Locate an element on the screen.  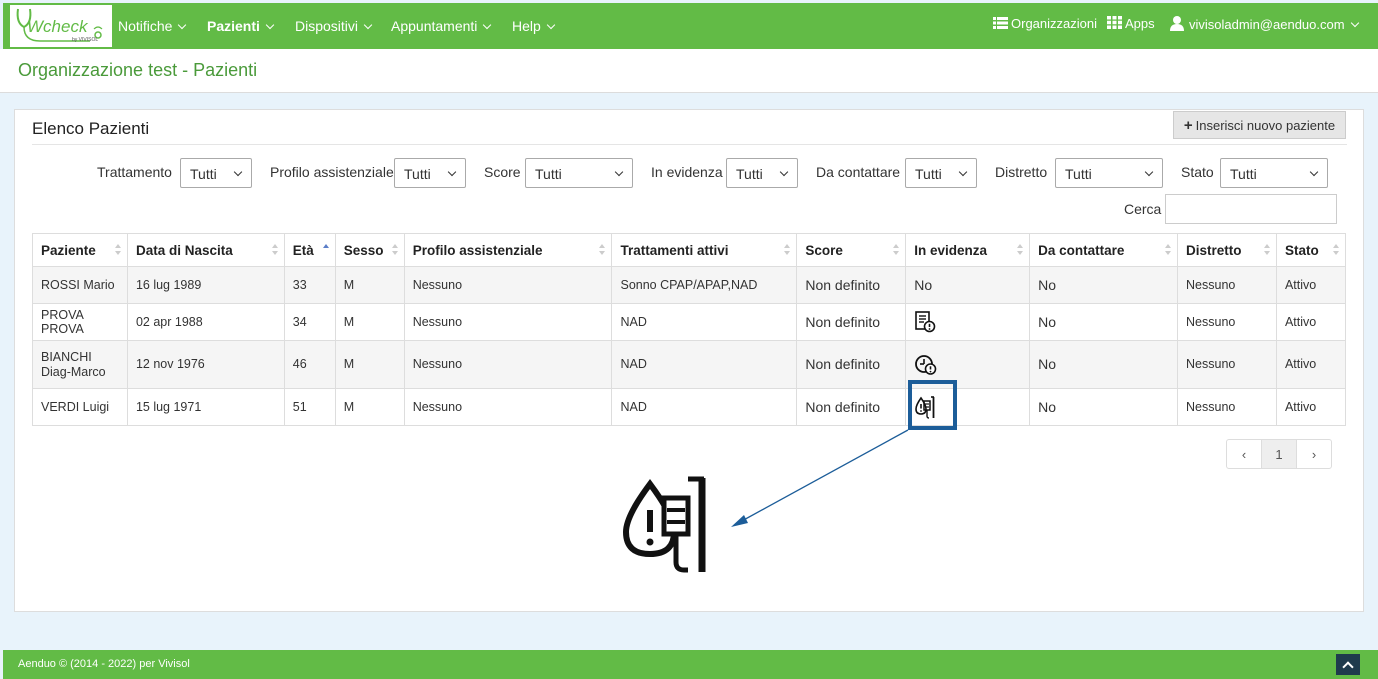
logo-text: Wcheck is located at coordinates (57, 26).